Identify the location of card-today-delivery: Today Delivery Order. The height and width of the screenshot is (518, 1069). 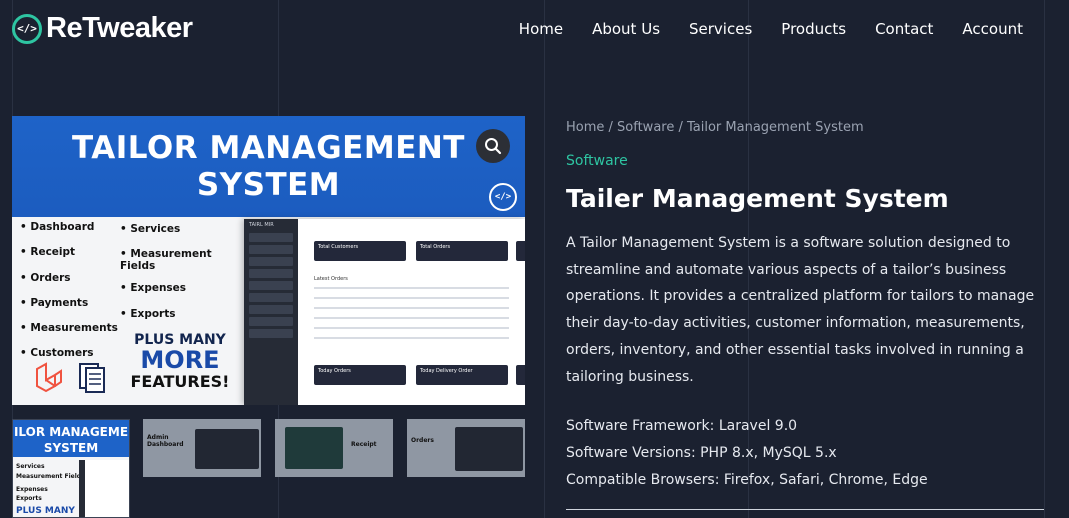
(462, 375).